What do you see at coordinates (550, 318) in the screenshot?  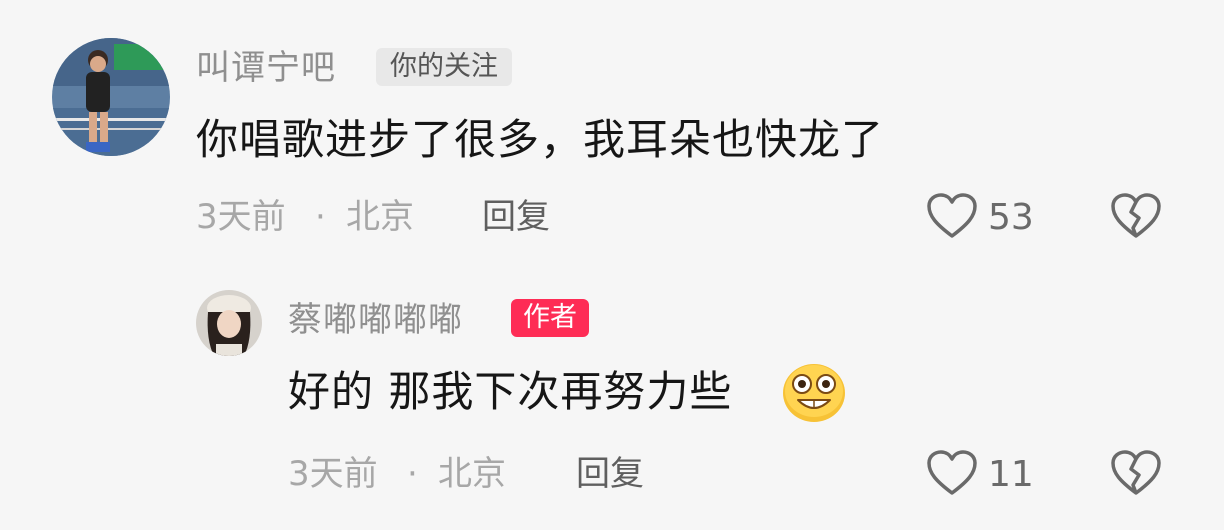 I see `author-badge: 作者` at bounding box center [550, 318].